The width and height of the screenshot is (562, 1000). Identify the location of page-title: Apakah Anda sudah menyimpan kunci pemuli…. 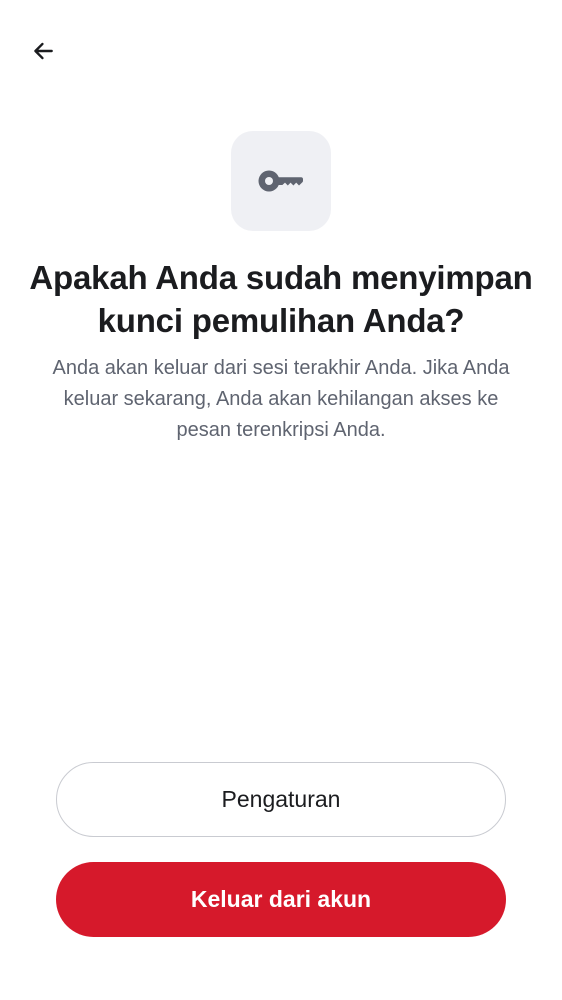
(281, 299).